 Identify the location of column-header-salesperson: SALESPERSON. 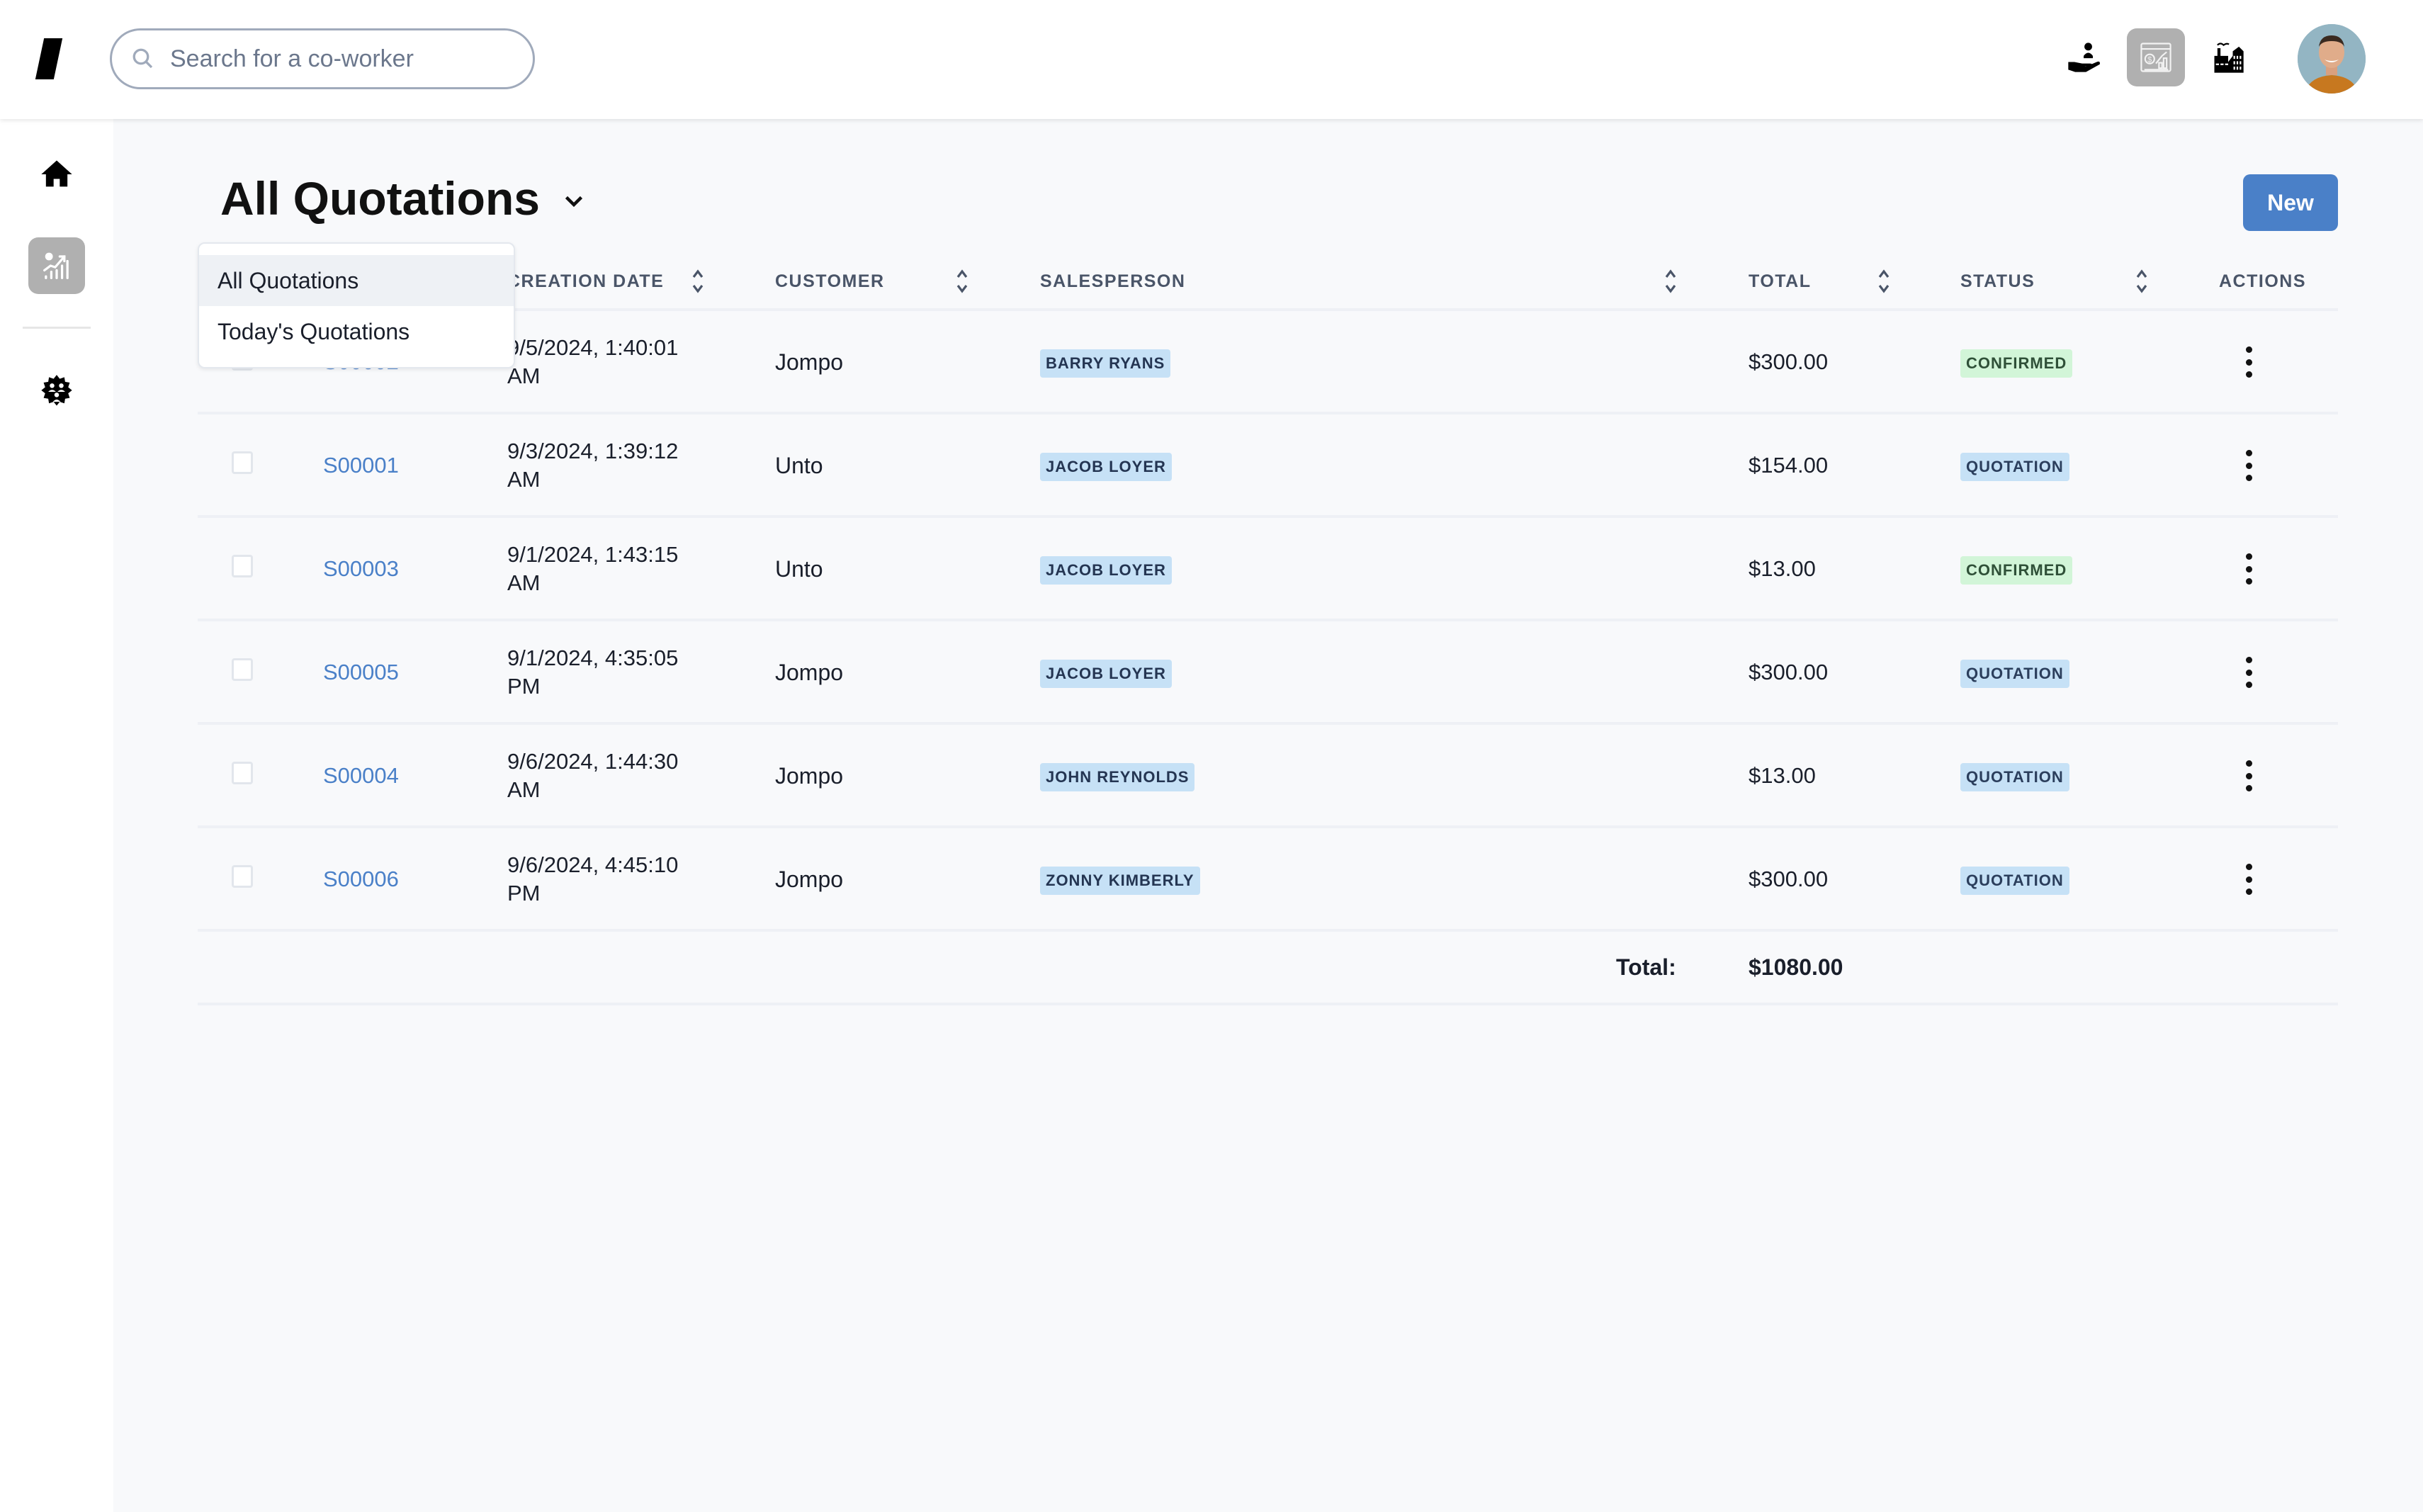
(1112, 281).